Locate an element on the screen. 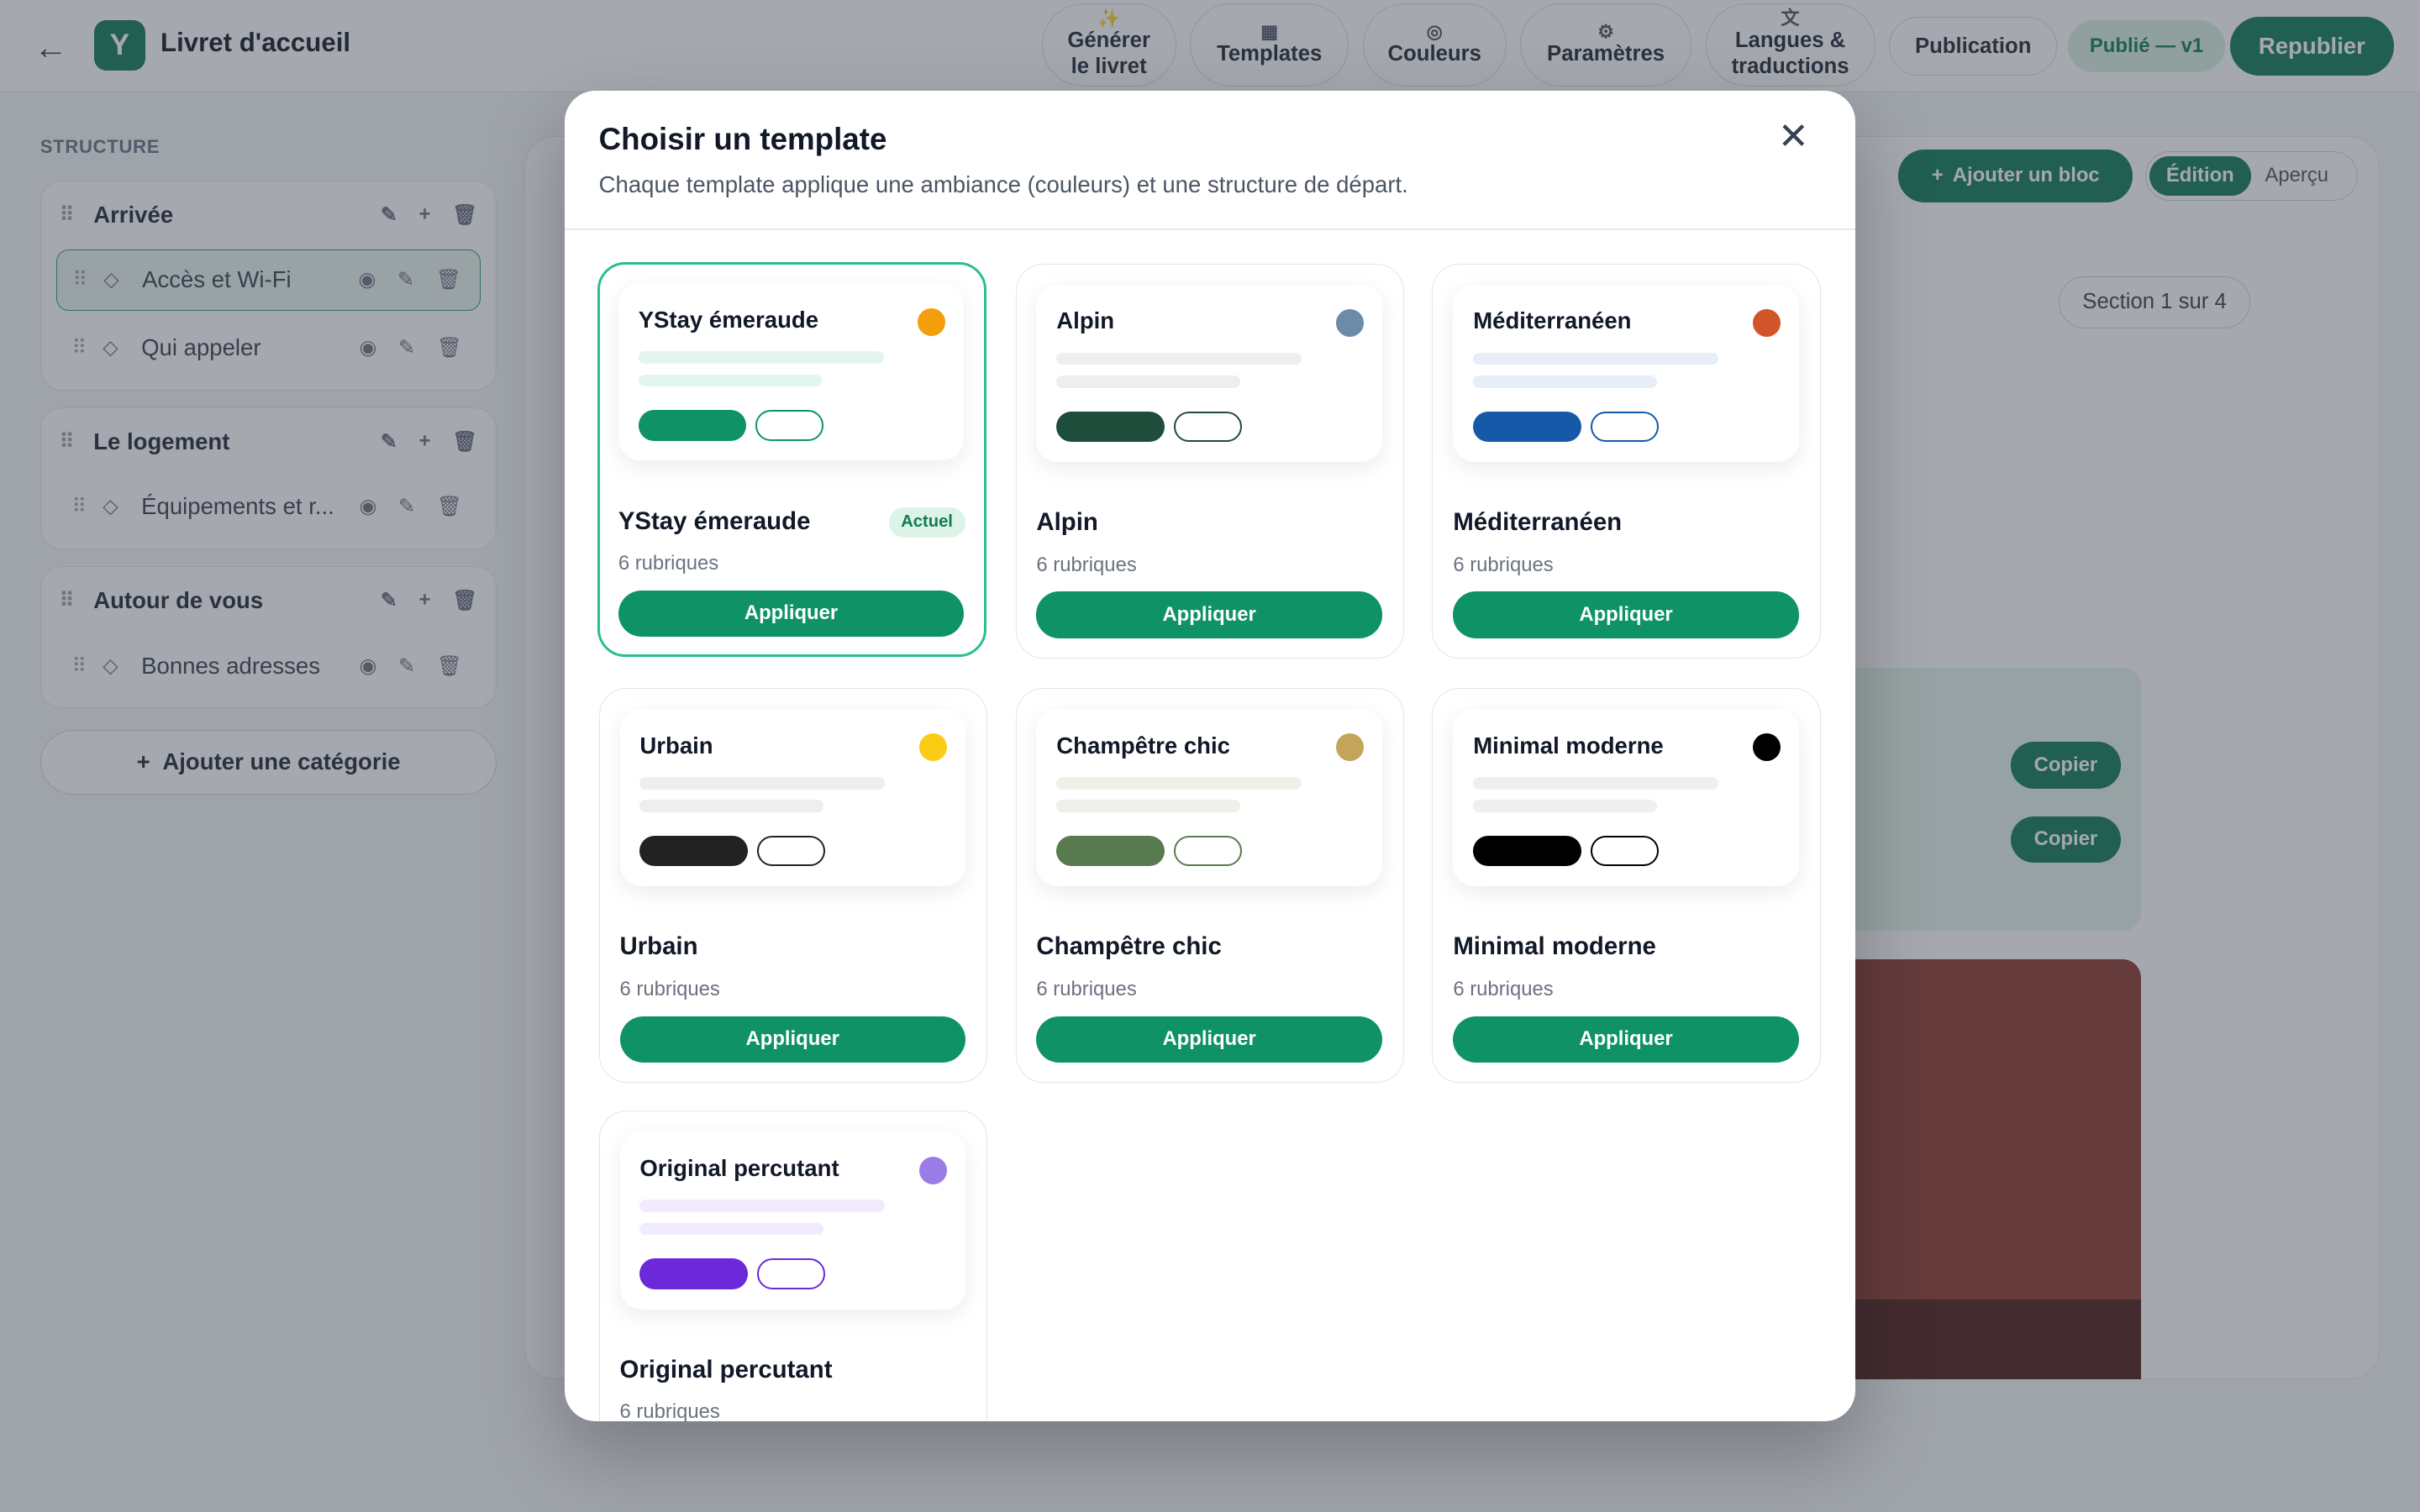 The width and height of the screenshot is (2420, 1512). template-name: Urbain is located at coordinates (658, 946).